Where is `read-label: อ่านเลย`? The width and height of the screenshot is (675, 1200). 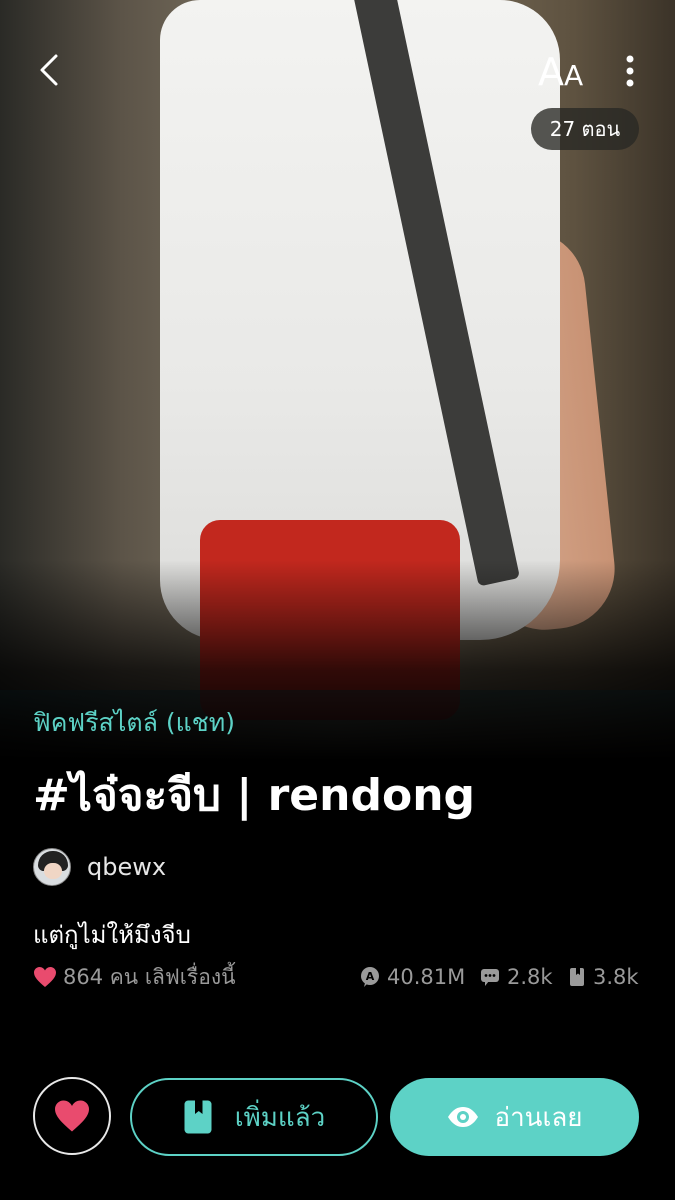
read-label: อ่านเลย is located at coordinates (538, 1117).